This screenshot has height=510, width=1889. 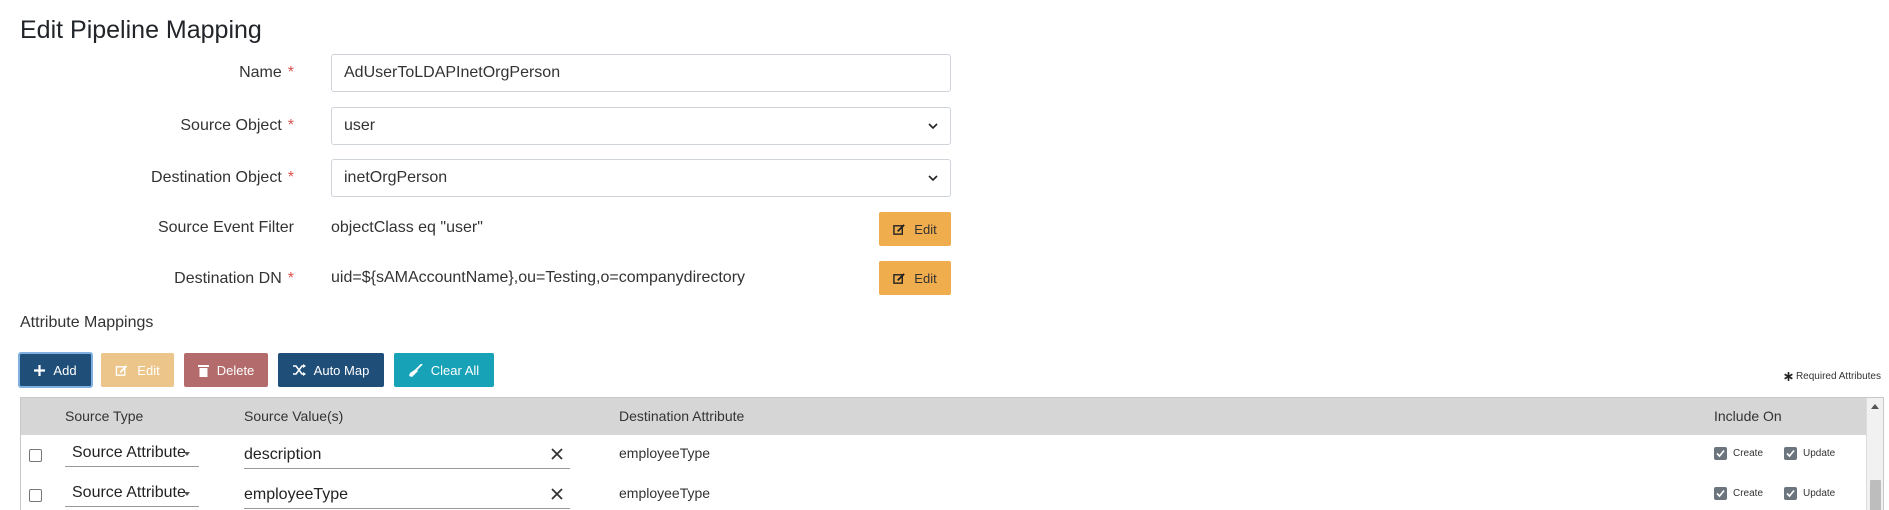 What do you see at coordinates (237, 125) in the screenshot?
I see `source-object-label: Source Object *` at bounding box center [237, 125].